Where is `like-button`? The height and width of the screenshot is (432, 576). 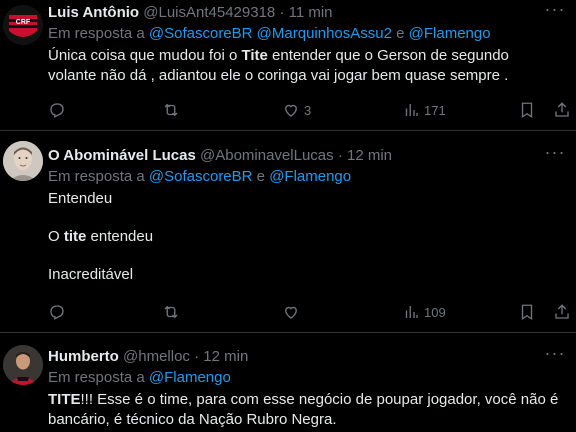 like-button is located at coordinates (293, 312).